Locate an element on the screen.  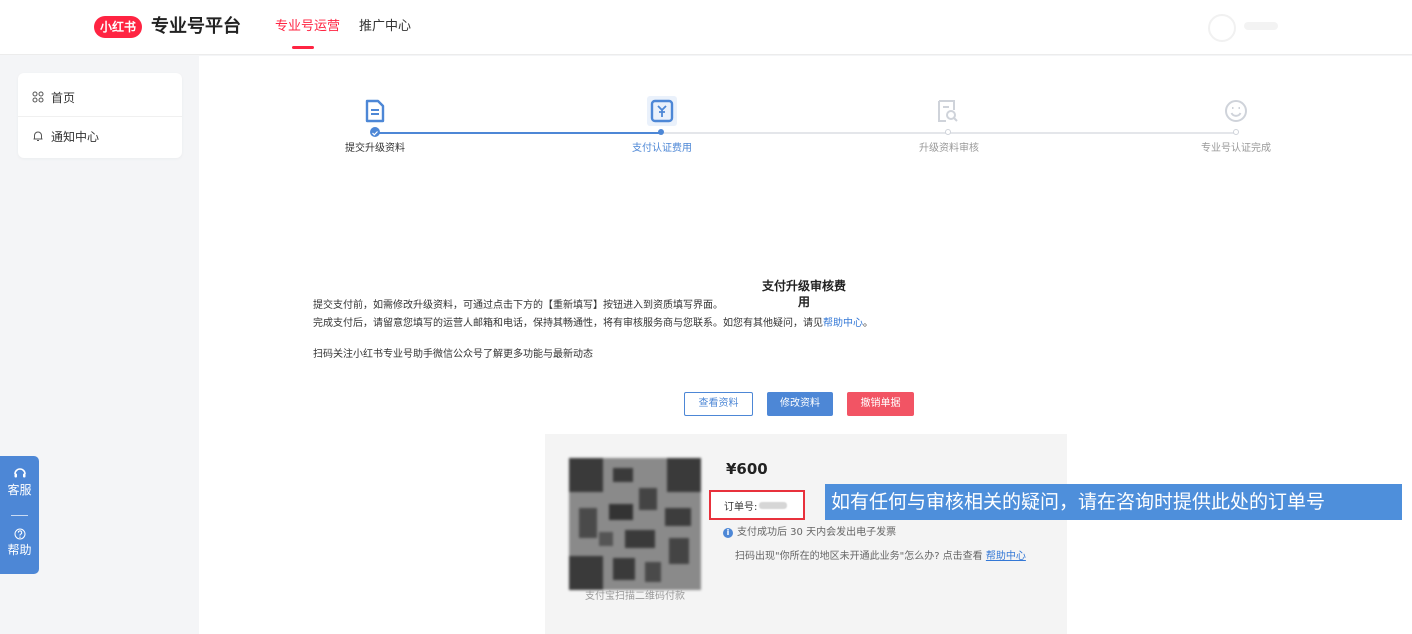
sidebar-item-notifications: 通知中心 is located at coordinates (100, 136).